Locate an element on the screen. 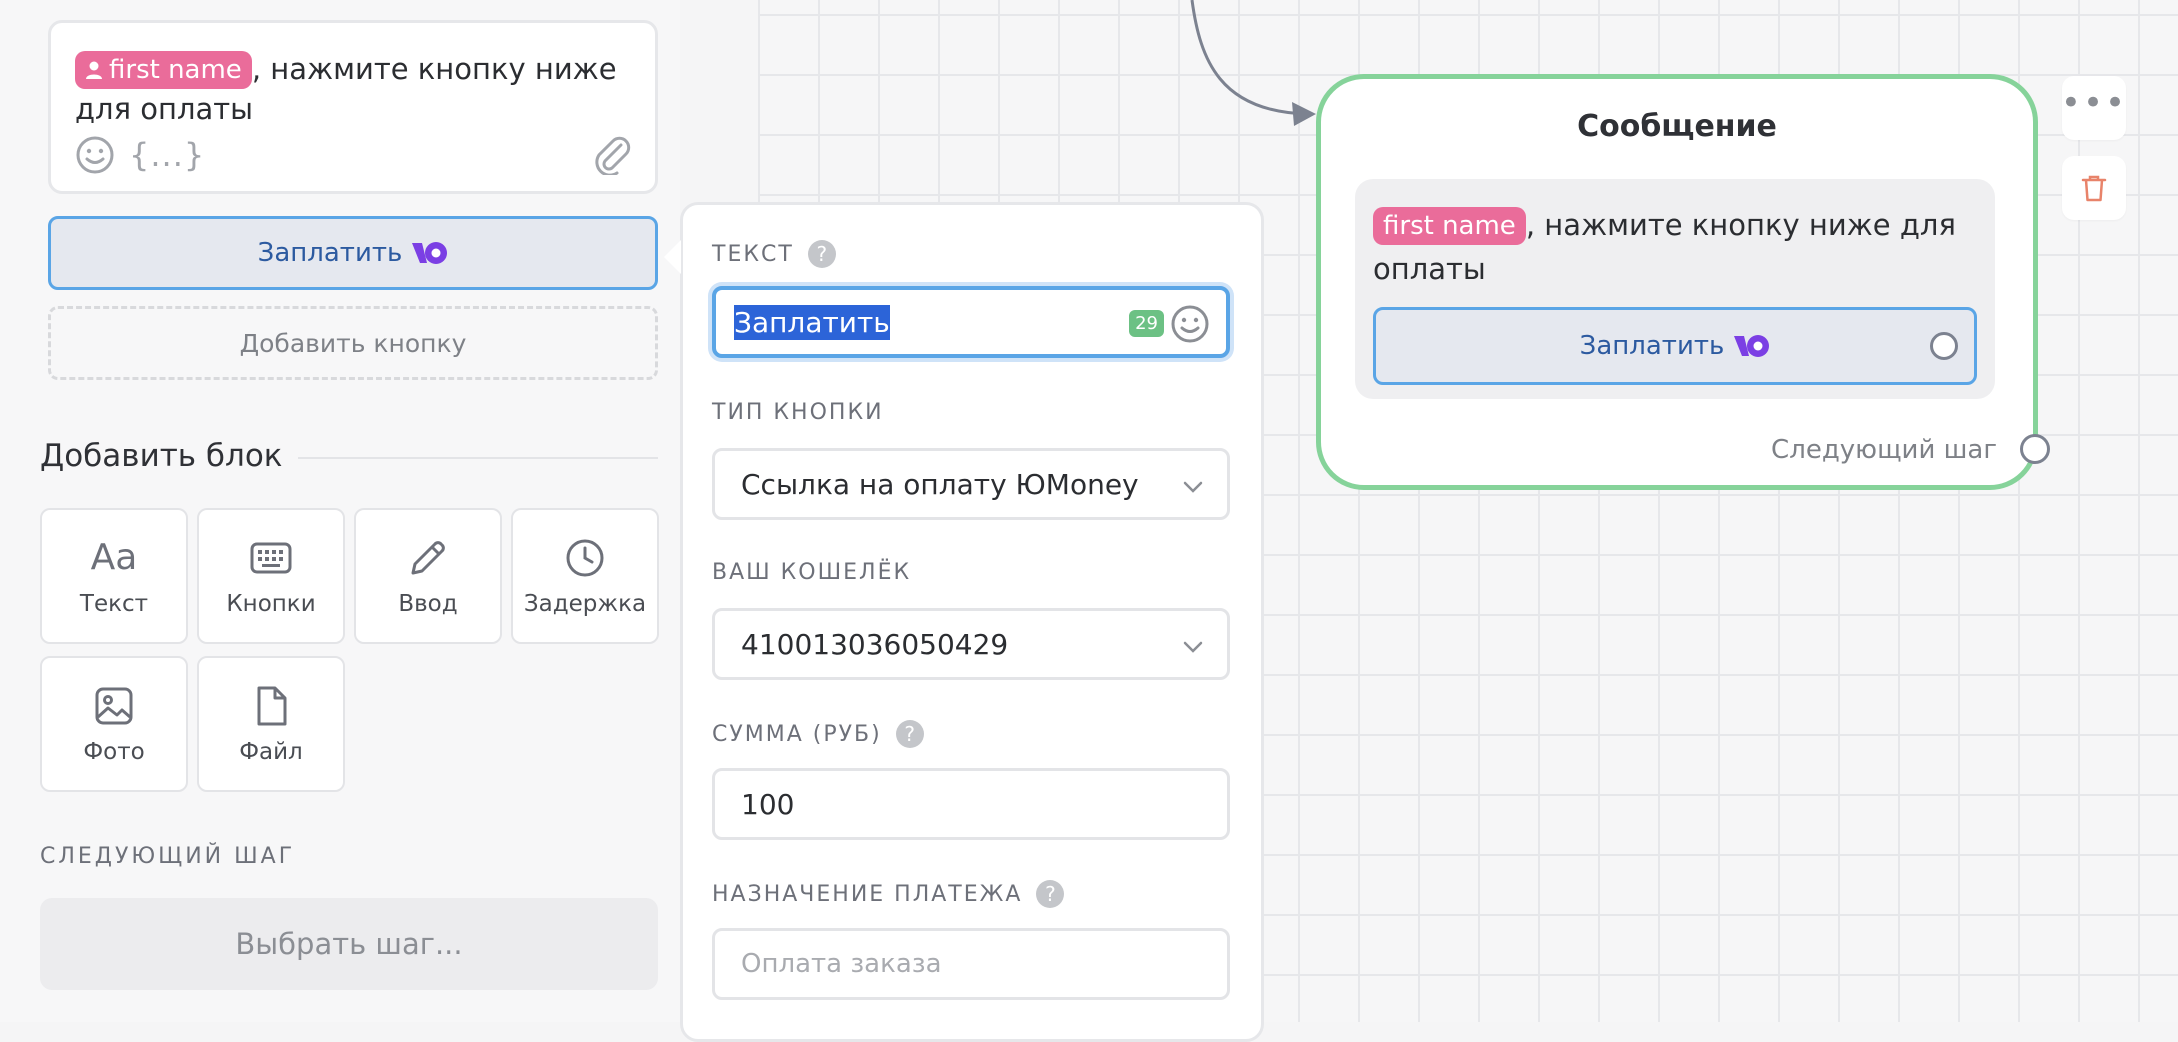 This screenshot has height=1042, width=2178. button-type-select: Ссылка на оплату ЮMoney is located at coordinates (971, 484).